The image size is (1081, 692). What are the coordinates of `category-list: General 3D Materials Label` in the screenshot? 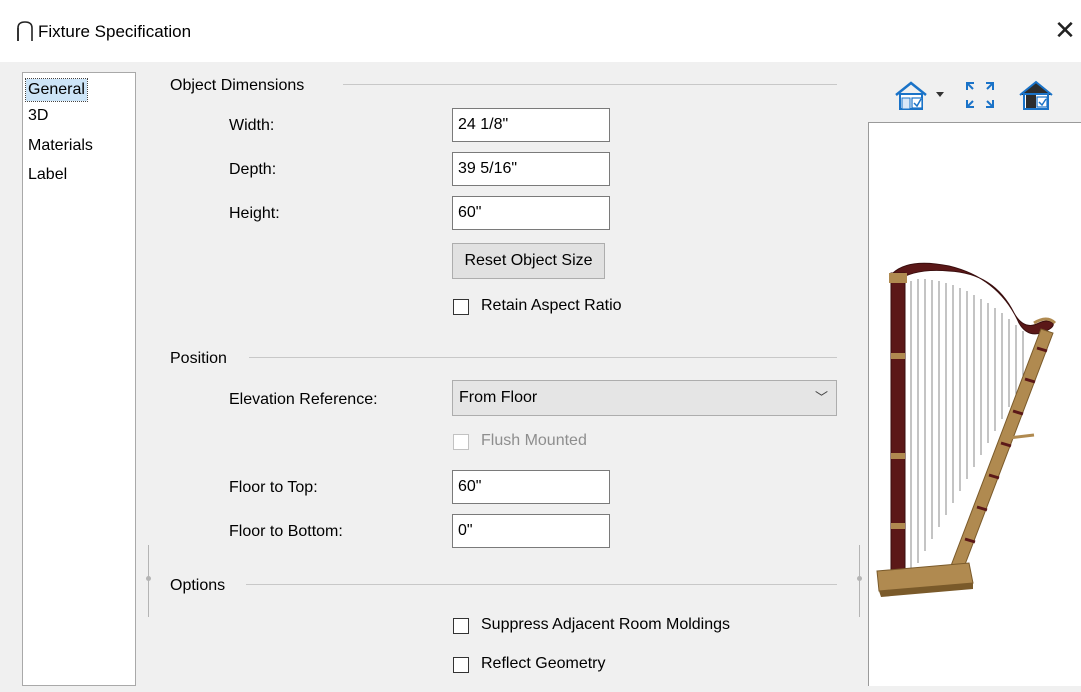 It's located at (79, 379).